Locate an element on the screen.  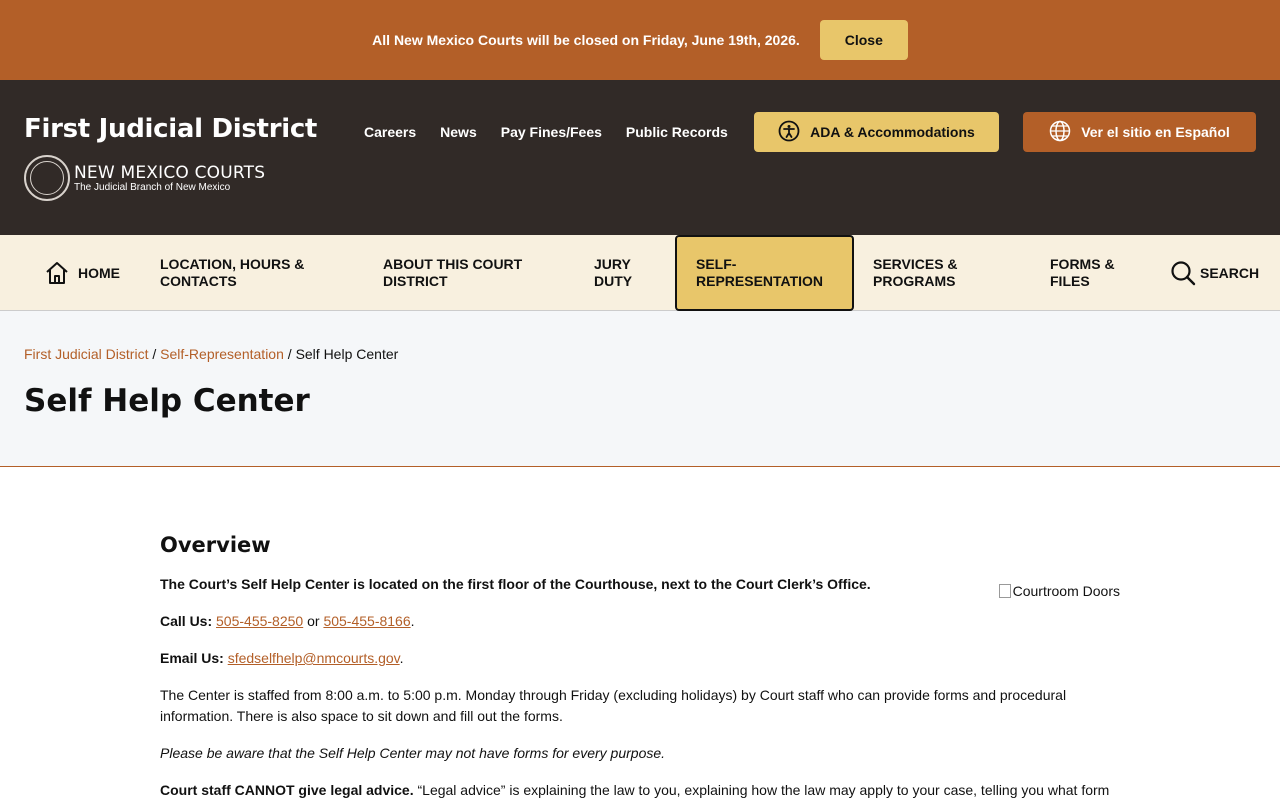
phone-link-2: 505-455-8166 is located at coordinates (366, 621).